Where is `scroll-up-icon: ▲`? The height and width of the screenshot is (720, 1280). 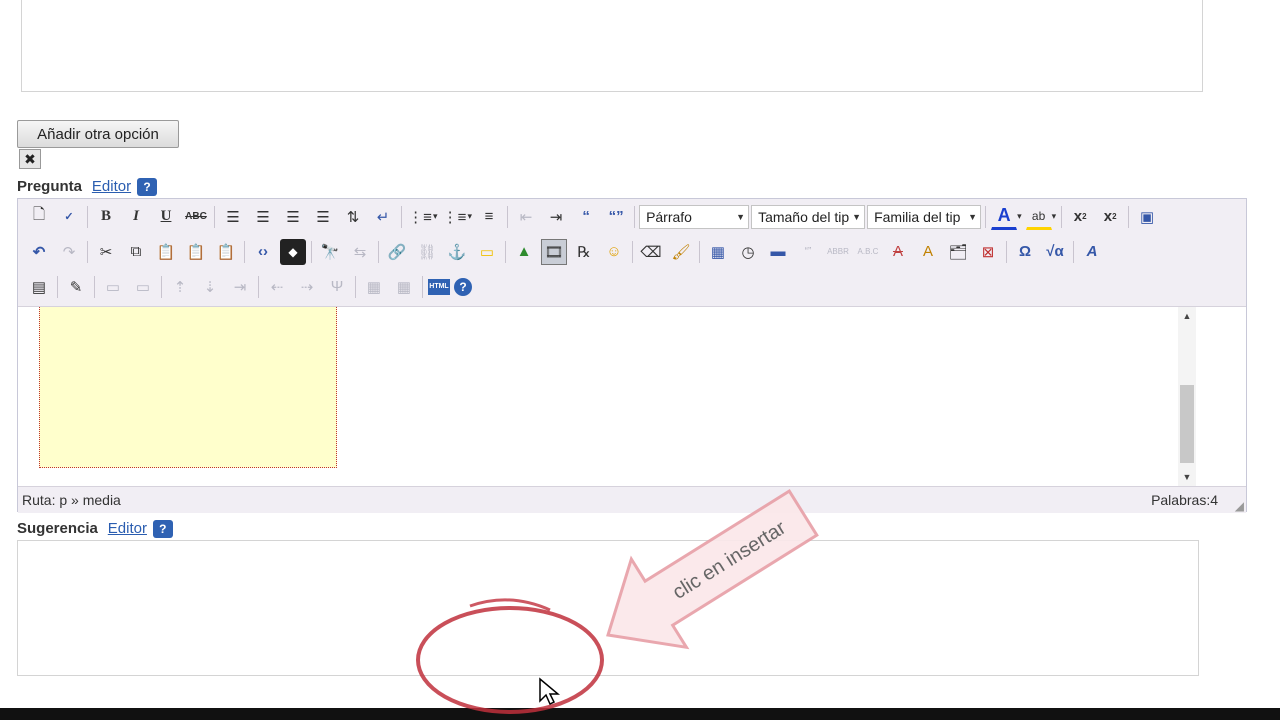
scroll-up-icon: ▲ is located at coordinates (1187, 316).